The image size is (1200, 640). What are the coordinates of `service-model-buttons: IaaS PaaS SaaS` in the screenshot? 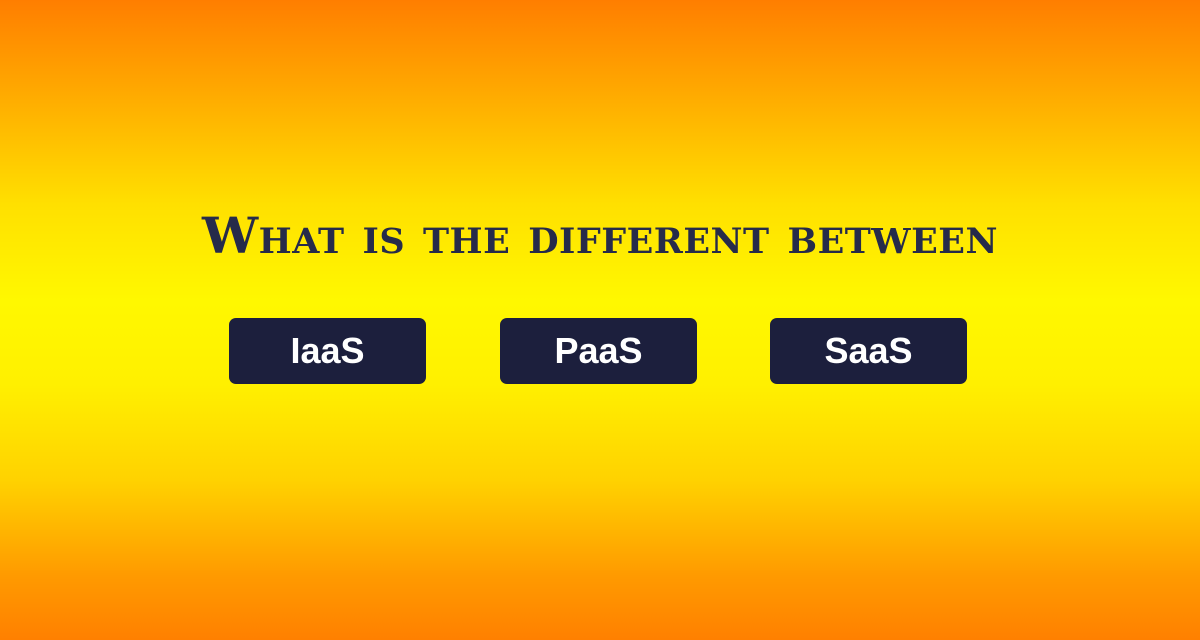 It's located at (600, 351).